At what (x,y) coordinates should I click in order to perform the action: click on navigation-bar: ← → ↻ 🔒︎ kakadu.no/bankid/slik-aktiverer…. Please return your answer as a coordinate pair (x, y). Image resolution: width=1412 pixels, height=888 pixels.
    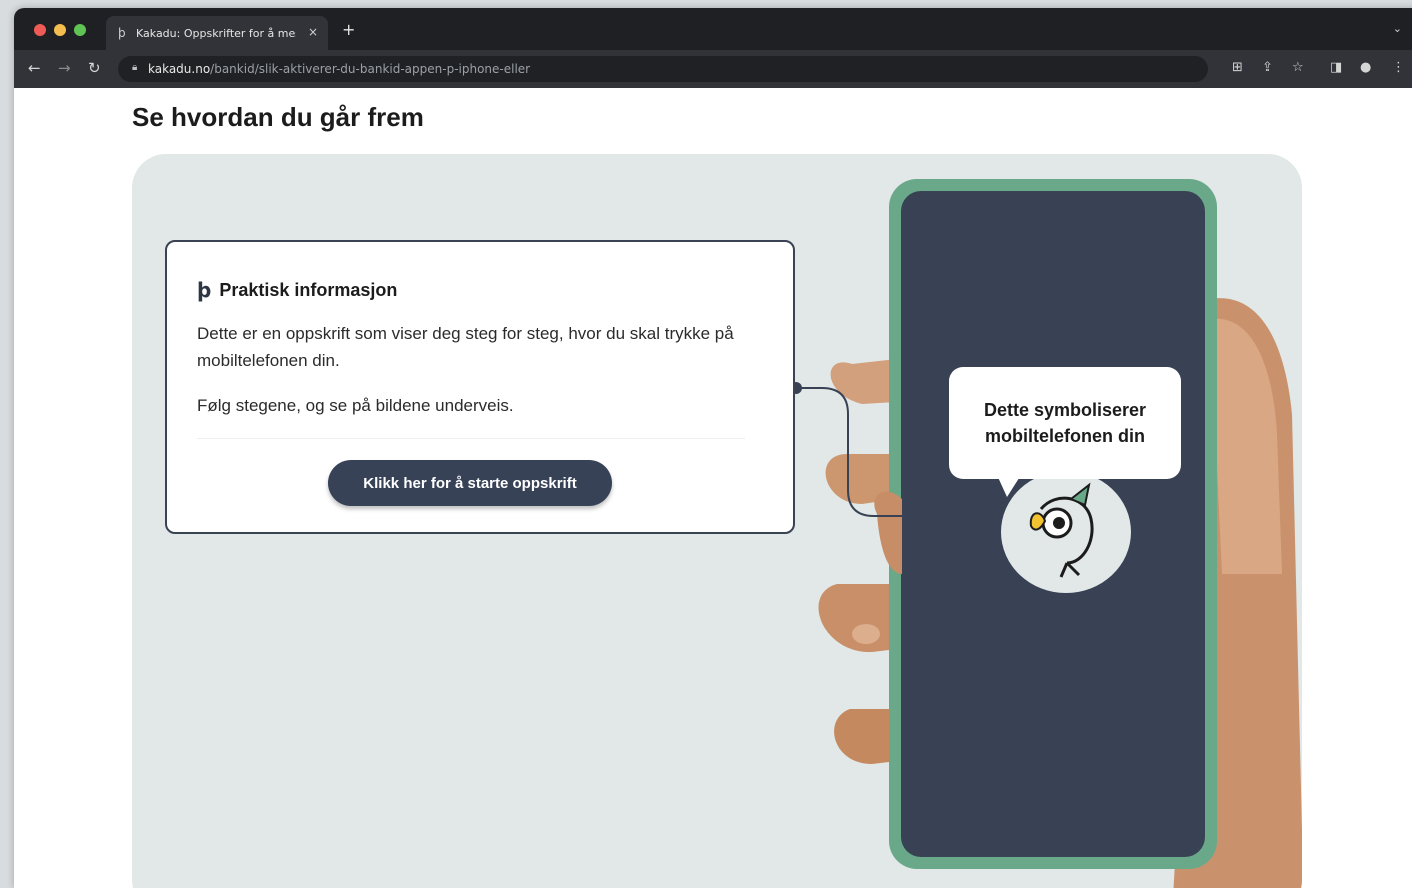
    Looking at the image, I should click on (713, 69).